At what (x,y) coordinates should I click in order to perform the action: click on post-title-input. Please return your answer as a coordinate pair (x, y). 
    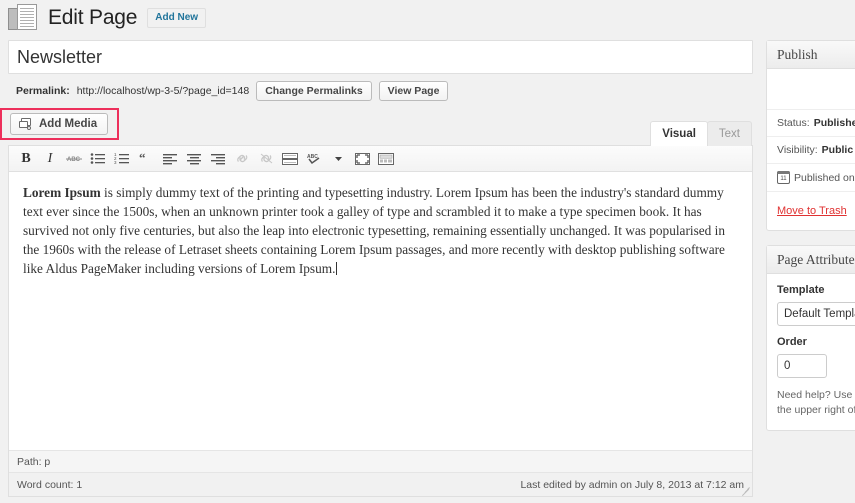
    Looking at the image, I should click on (380, 57).